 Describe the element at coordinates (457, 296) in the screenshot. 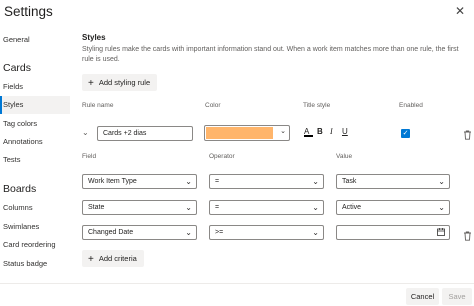

I see `save-button: Save` at that location.